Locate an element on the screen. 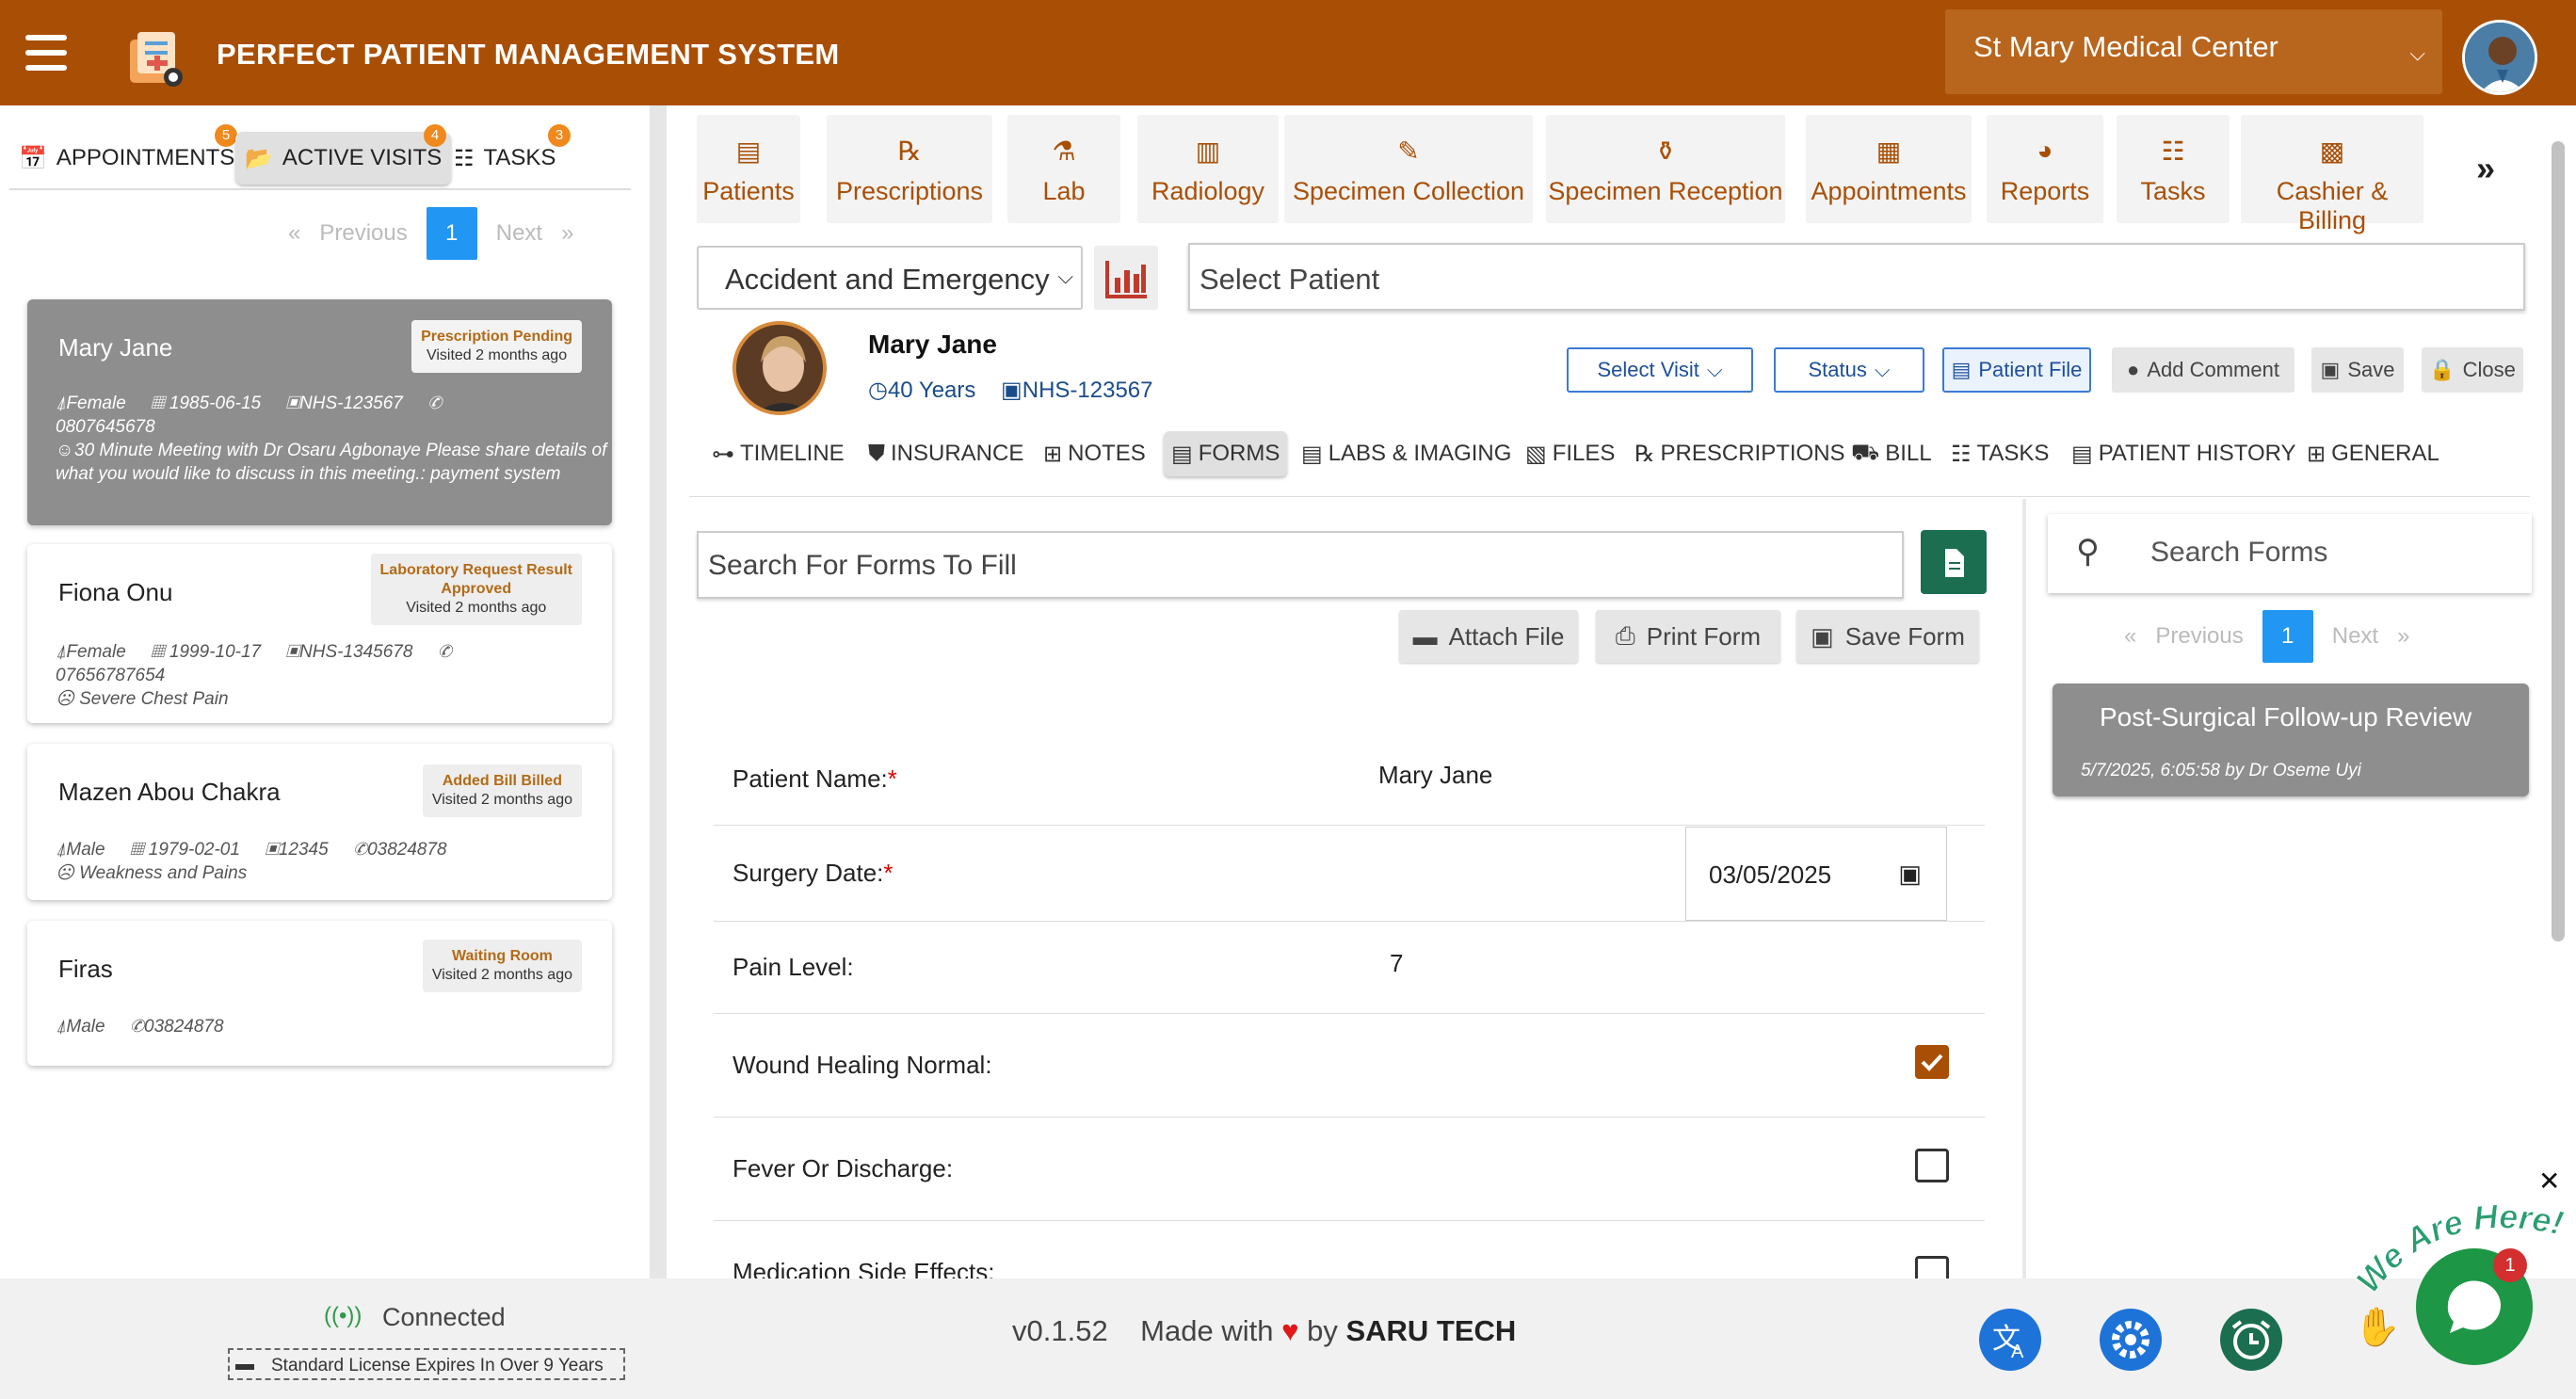  forms-list-search: ⚲ Search Forms is located at coordinates (2290, 553).